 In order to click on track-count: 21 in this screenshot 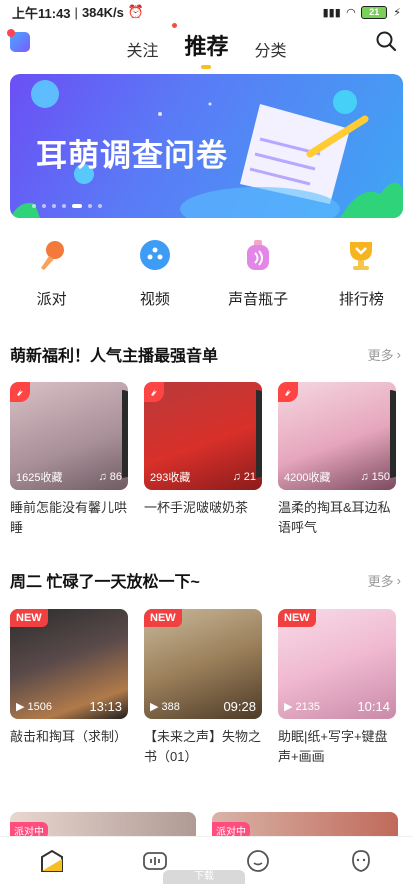, I will do `click(249, 477)`.